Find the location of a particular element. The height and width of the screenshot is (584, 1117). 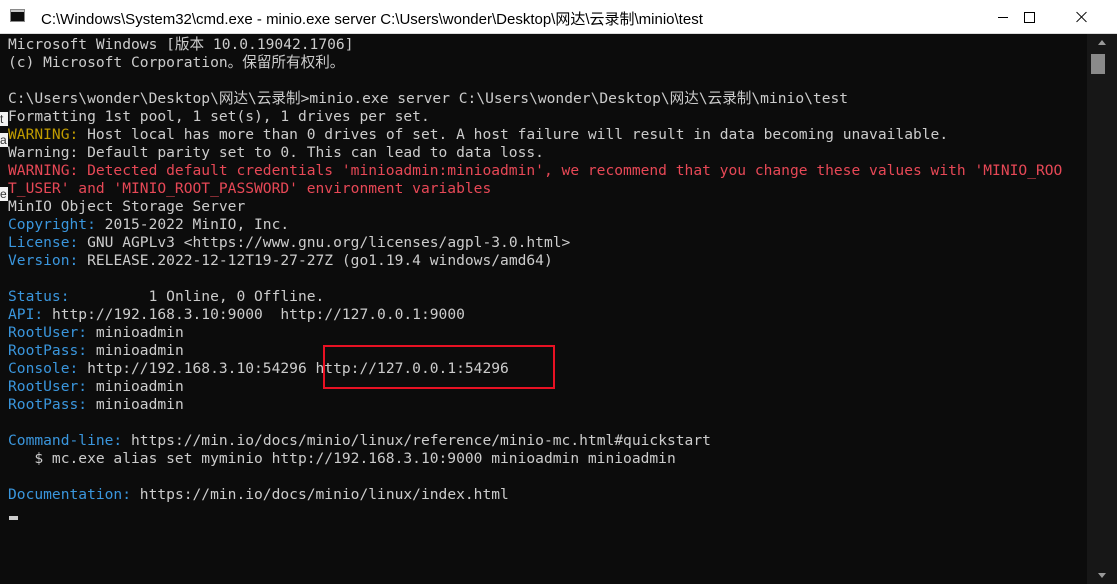

arrow-down-icon is located at coordinates (1102, 575).